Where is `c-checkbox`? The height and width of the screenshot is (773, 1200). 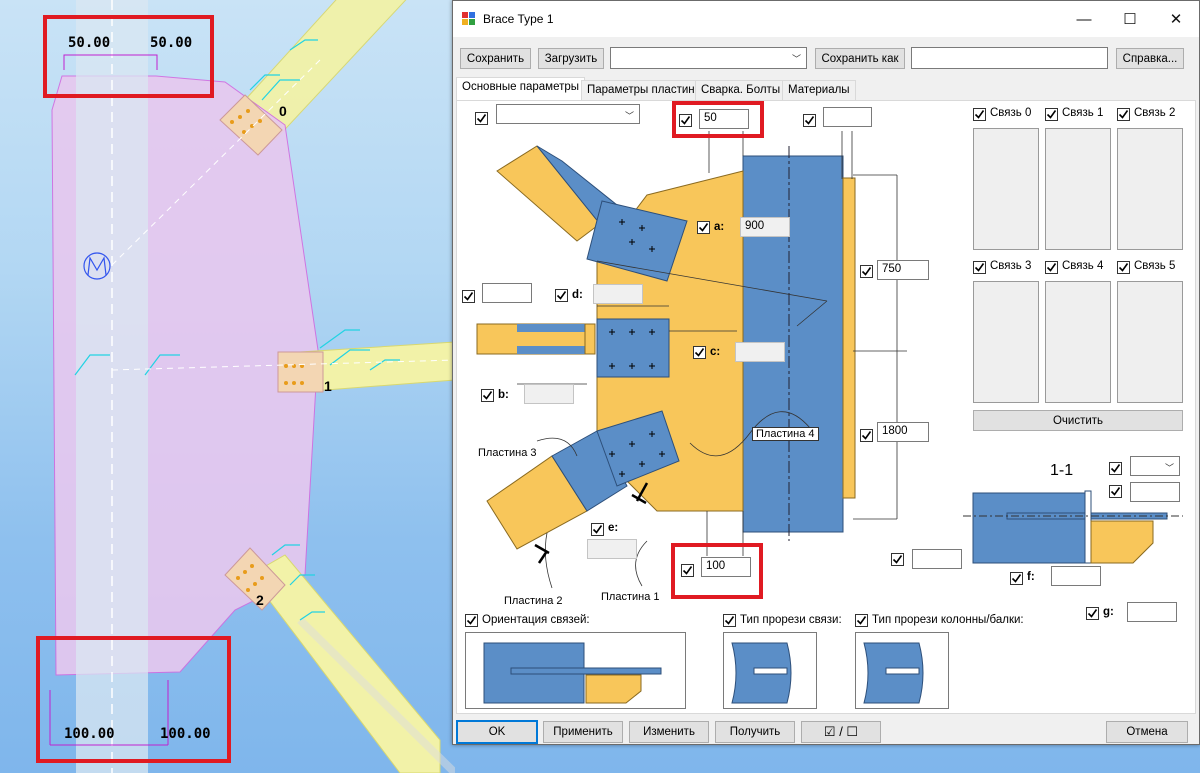
c-checkbox is located at coordinates (699, 352).